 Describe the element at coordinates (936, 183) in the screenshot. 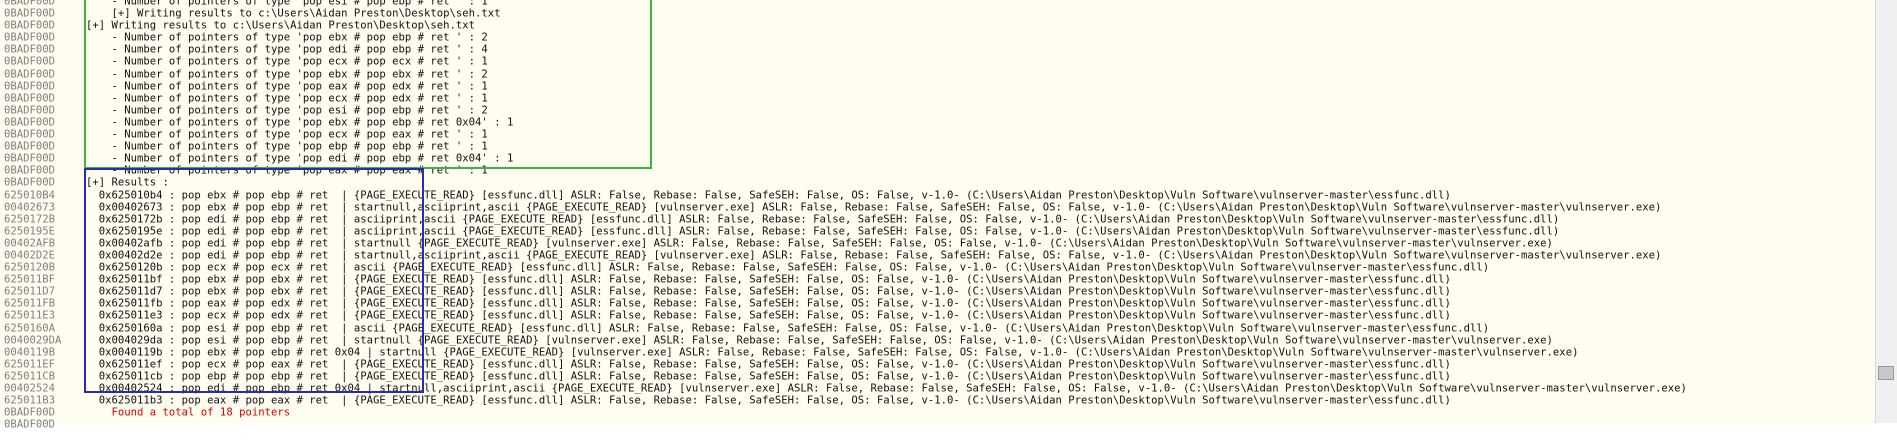

I see `log-row: 0BADF00D [+] Results :` at that location.